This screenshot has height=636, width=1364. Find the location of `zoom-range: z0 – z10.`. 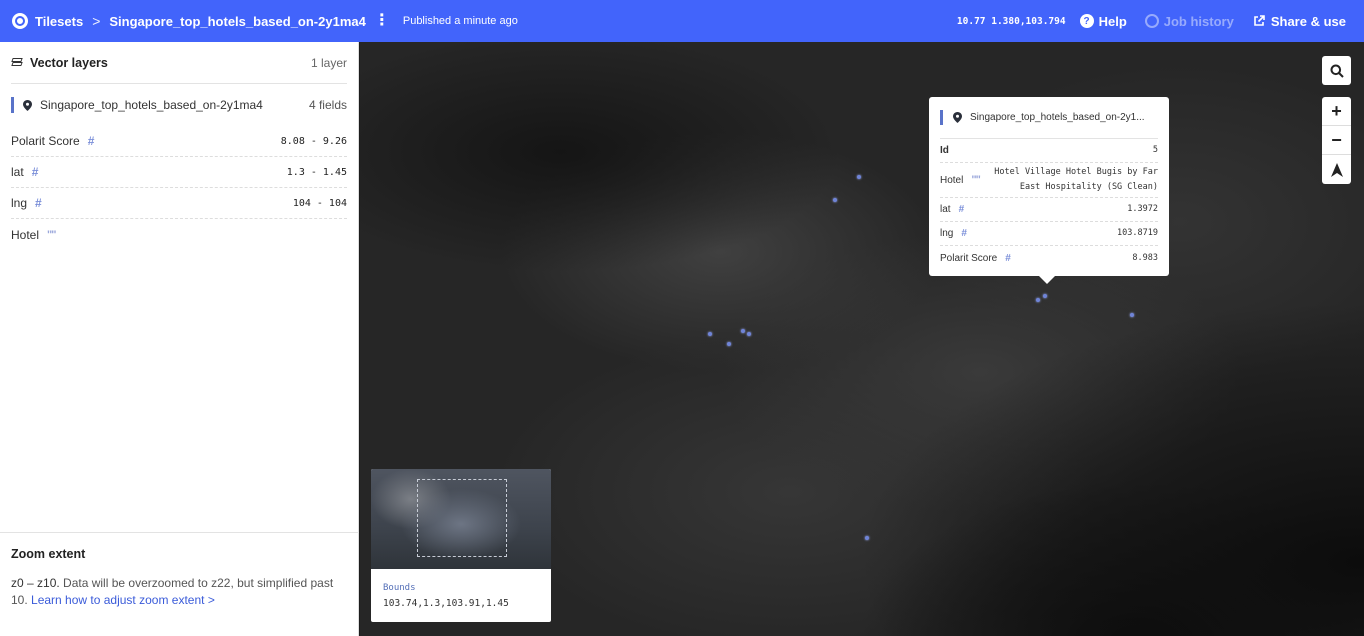

zoom-range: z0 – z10. is located at coordinates (35, 583).